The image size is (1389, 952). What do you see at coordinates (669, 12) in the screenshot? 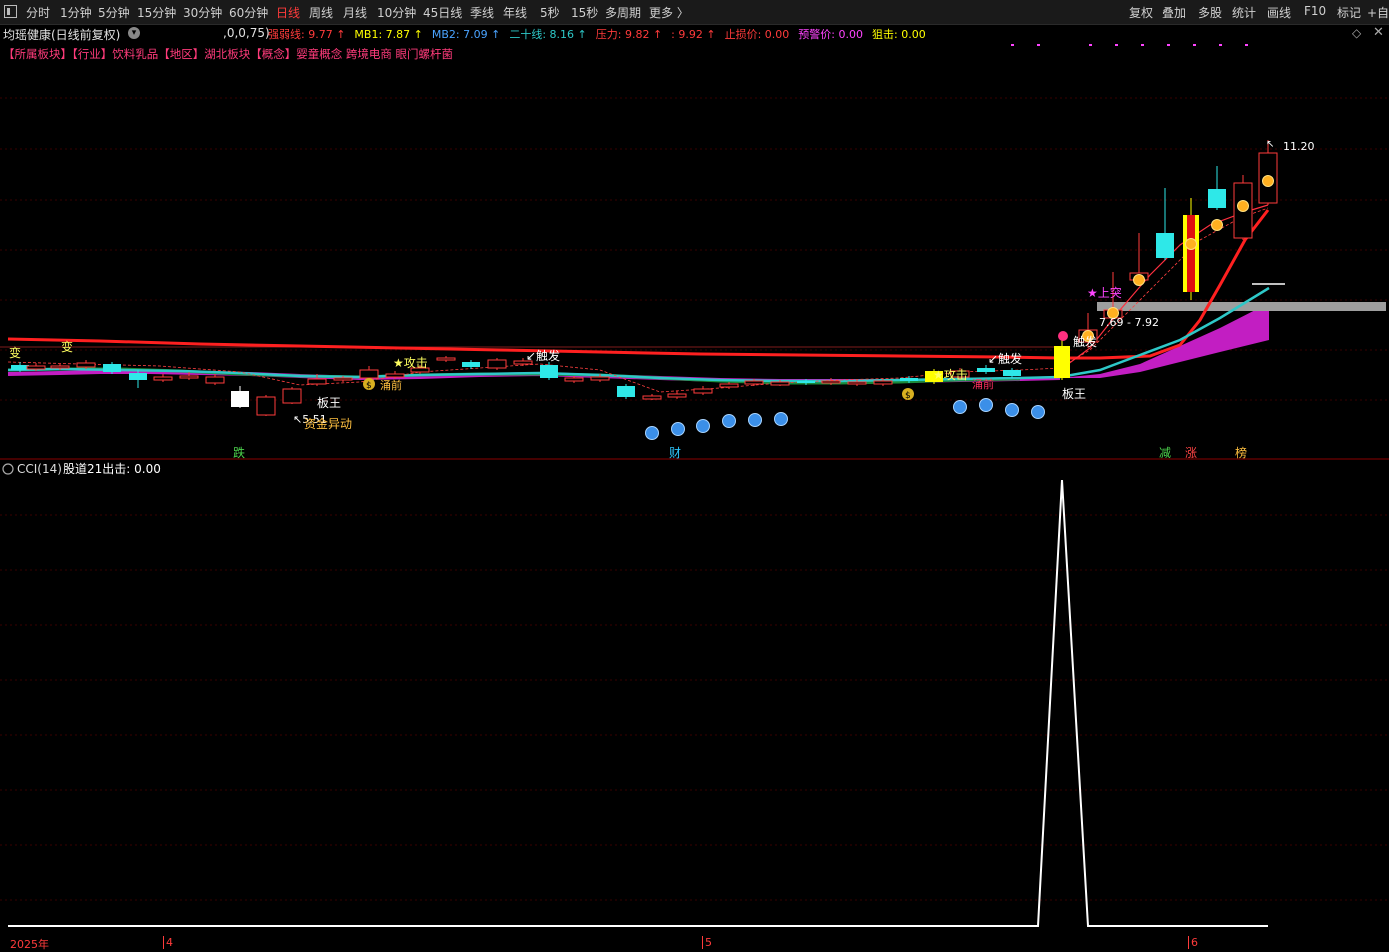
I see `tab-more: 更多 〉` at bounding box center [669, 12].